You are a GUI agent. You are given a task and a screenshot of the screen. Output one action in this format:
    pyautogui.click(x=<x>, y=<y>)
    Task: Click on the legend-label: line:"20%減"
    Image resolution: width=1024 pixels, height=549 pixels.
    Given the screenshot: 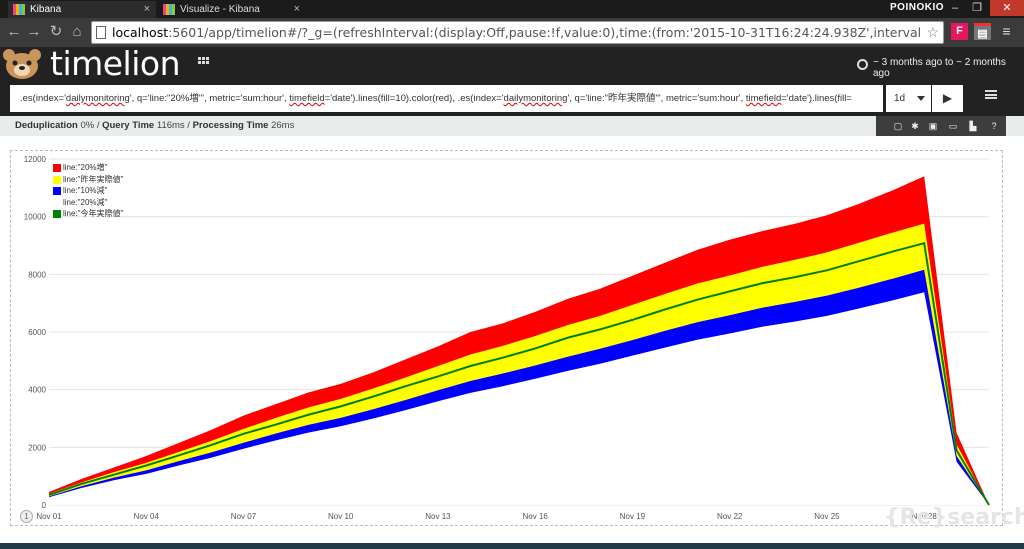 What is the action you would take?
    pyautogui.click(x=85, y=202)
    